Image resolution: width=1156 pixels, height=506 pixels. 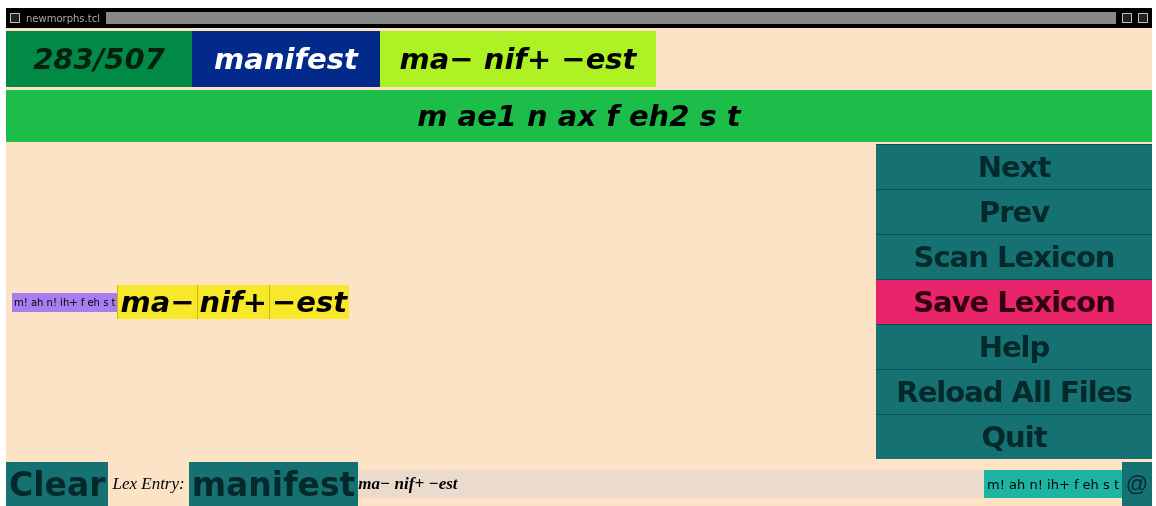 What do you see at coordinates (15, 18) in the screenshot?
I see `window-menu-icon` at bounding box center [15, 18].